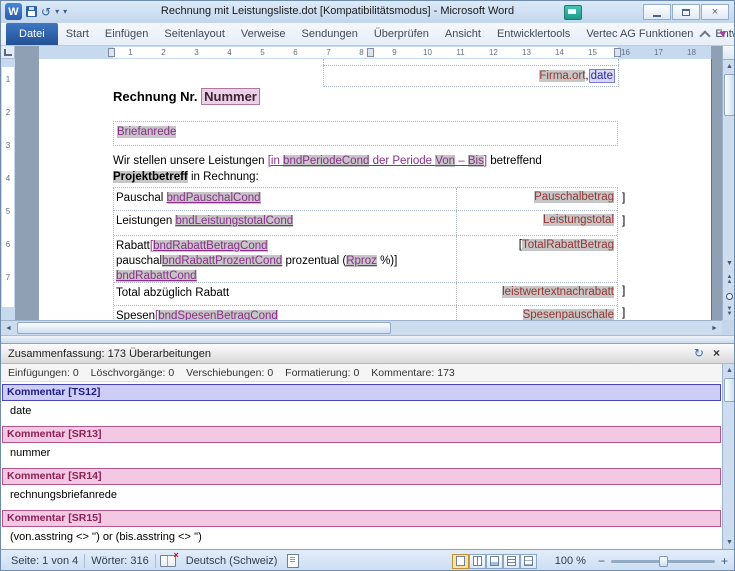 The width and height of the screenshot is (735, 571). What do you see at coordinates (705, 36) in the screenshot?
I see `ribbon-collapse-icon` at bounding box center [705, 36].